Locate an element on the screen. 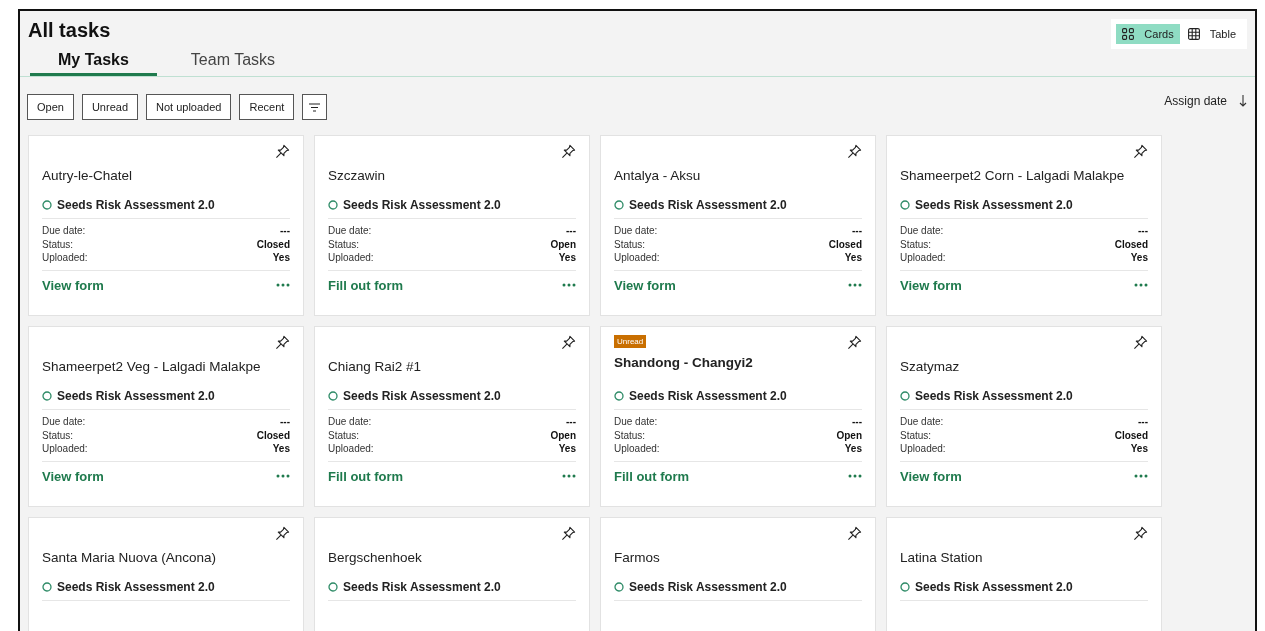  task-card: Shameerpet2 Corn - Lalgadi Malakpe Seeds Risk Assessment 2.0 Due date: --- Status: Closed Uploaded: Yes View form is located at coordinates (1024, 225).